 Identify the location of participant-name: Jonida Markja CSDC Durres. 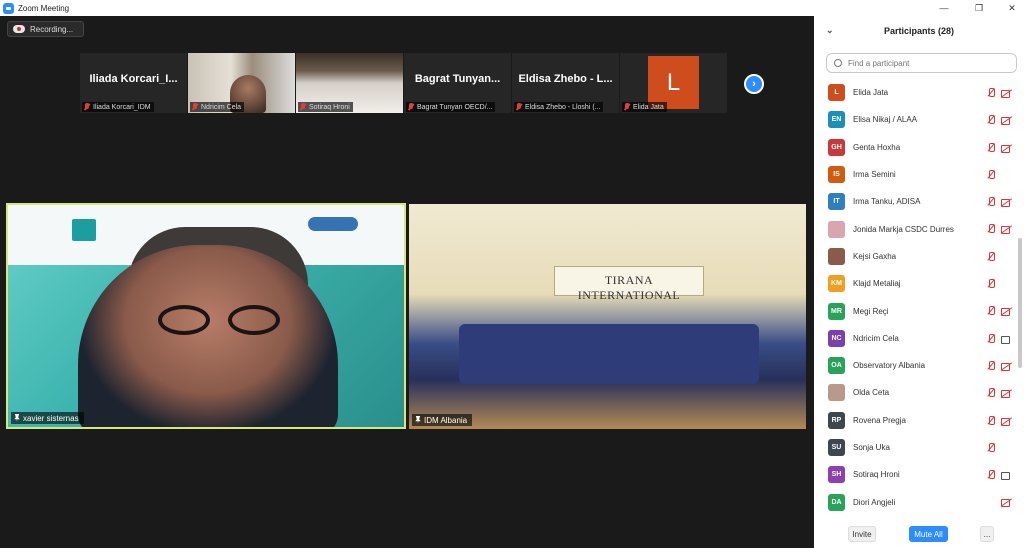
(903, 229).